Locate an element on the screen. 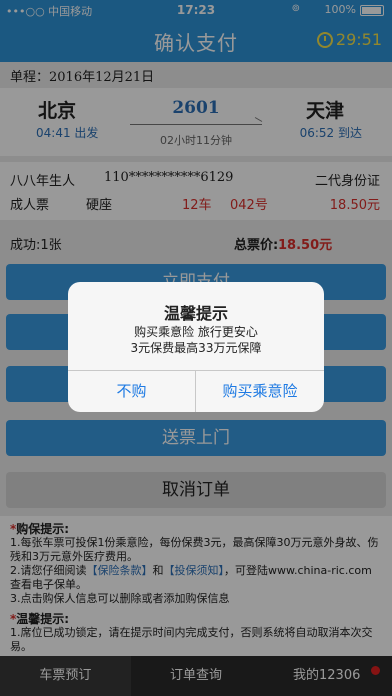 The image size is (392, 696). dialog-message: 购买乘意险 旅行更安心 3元保费最高33万元保障 is located at coordinates (196, 340).